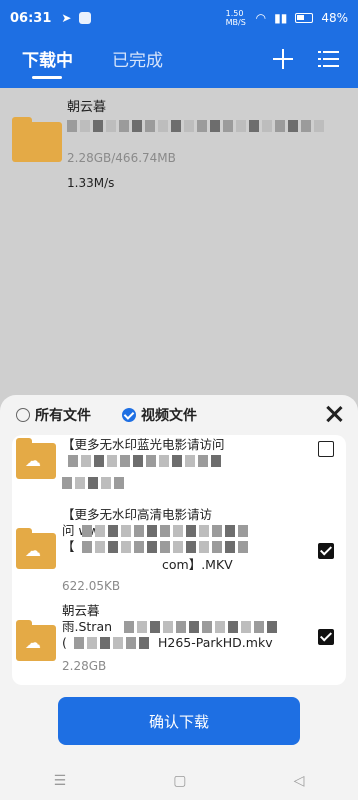 This screenshot has width=358, height=800. I want to click on menu-icon: ☰, so click(60, 781).